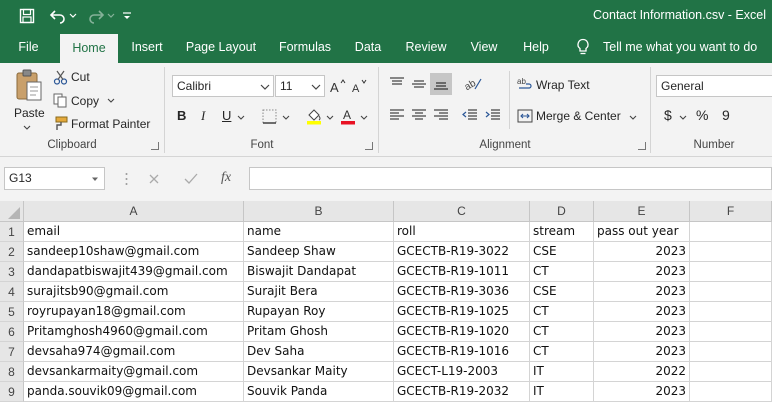  What do you see at coordinates (462, 372) in the screenshot?
I see `cell-c8: GCECT-L19-2003` at bounding box center [462, 372].